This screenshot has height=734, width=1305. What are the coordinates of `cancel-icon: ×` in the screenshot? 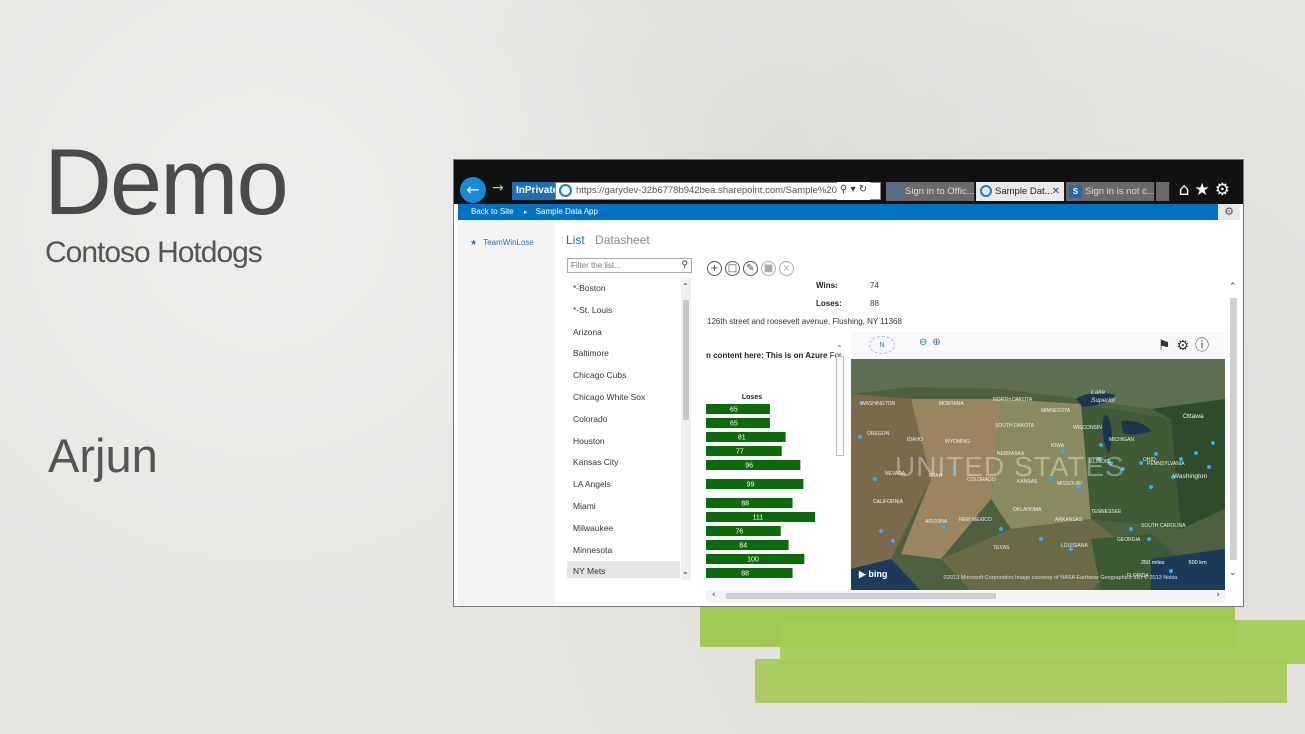 It's located at (786, 268).